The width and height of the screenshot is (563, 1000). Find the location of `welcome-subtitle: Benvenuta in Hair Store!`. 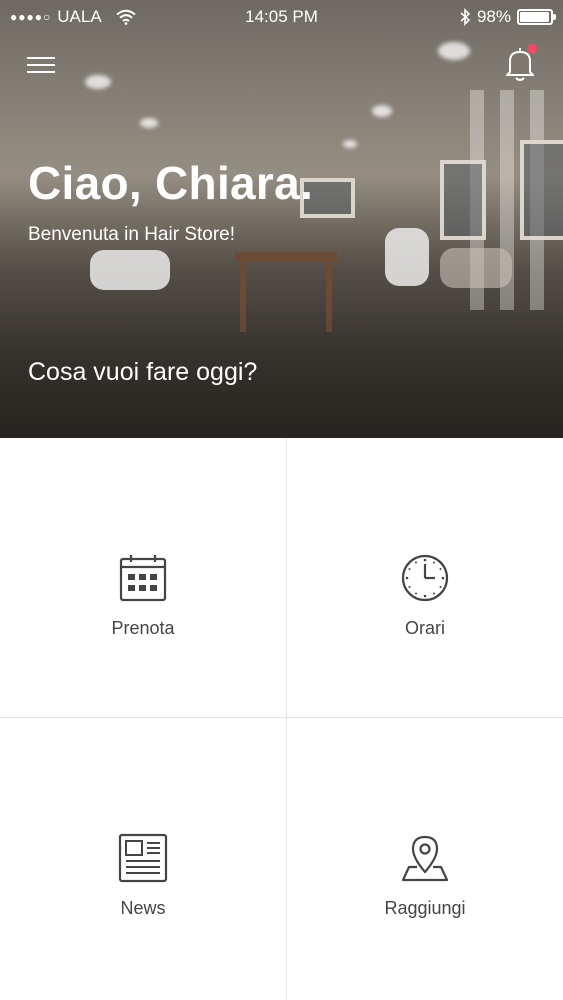

welcome-subtitle: Benvenuta in Hair Store! is located at coordinates (132, 234).